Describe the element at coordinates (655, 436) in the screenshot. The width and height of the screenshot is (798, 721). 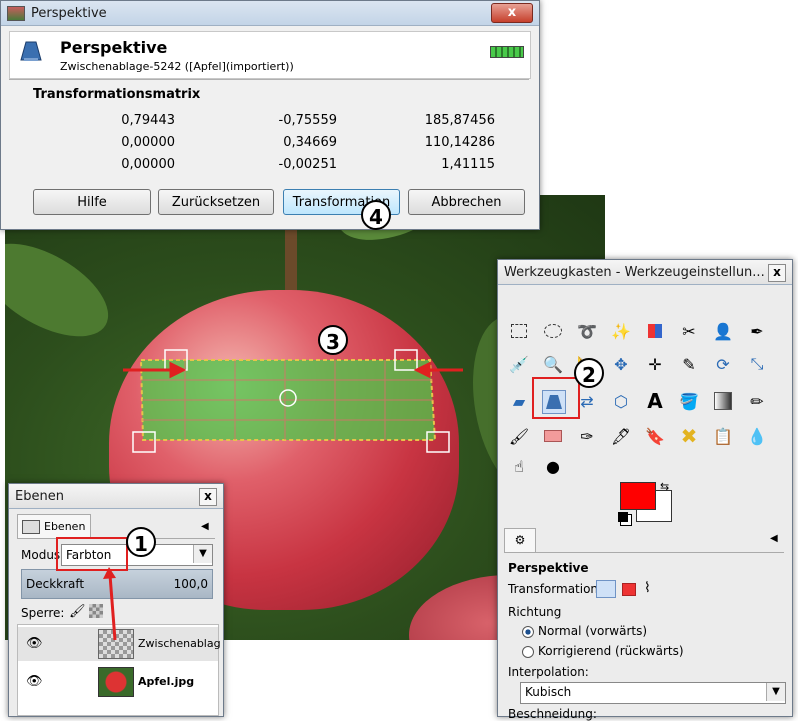
I see `clone-icon: 🔖` at that location.